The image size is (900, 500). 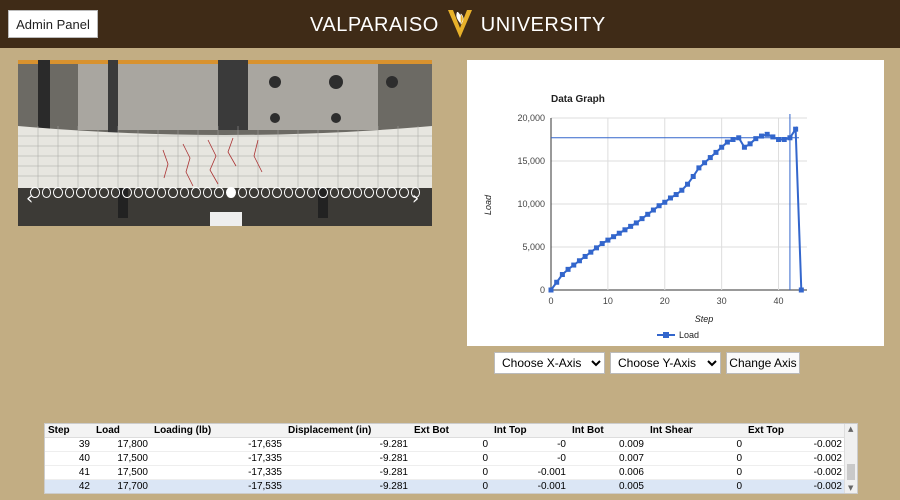 What do you see at coordinates (696, 431) in the screenshot?
I see `column-header: Int Shear` at bounding box center [696, 431].